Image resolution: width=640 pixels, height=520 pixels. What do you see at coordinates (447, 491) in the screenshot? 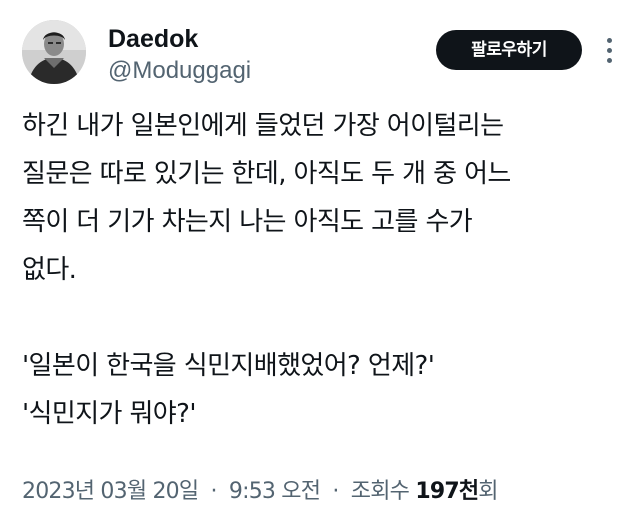
I see `views-count: 197천` at bounding box center [447, 491].